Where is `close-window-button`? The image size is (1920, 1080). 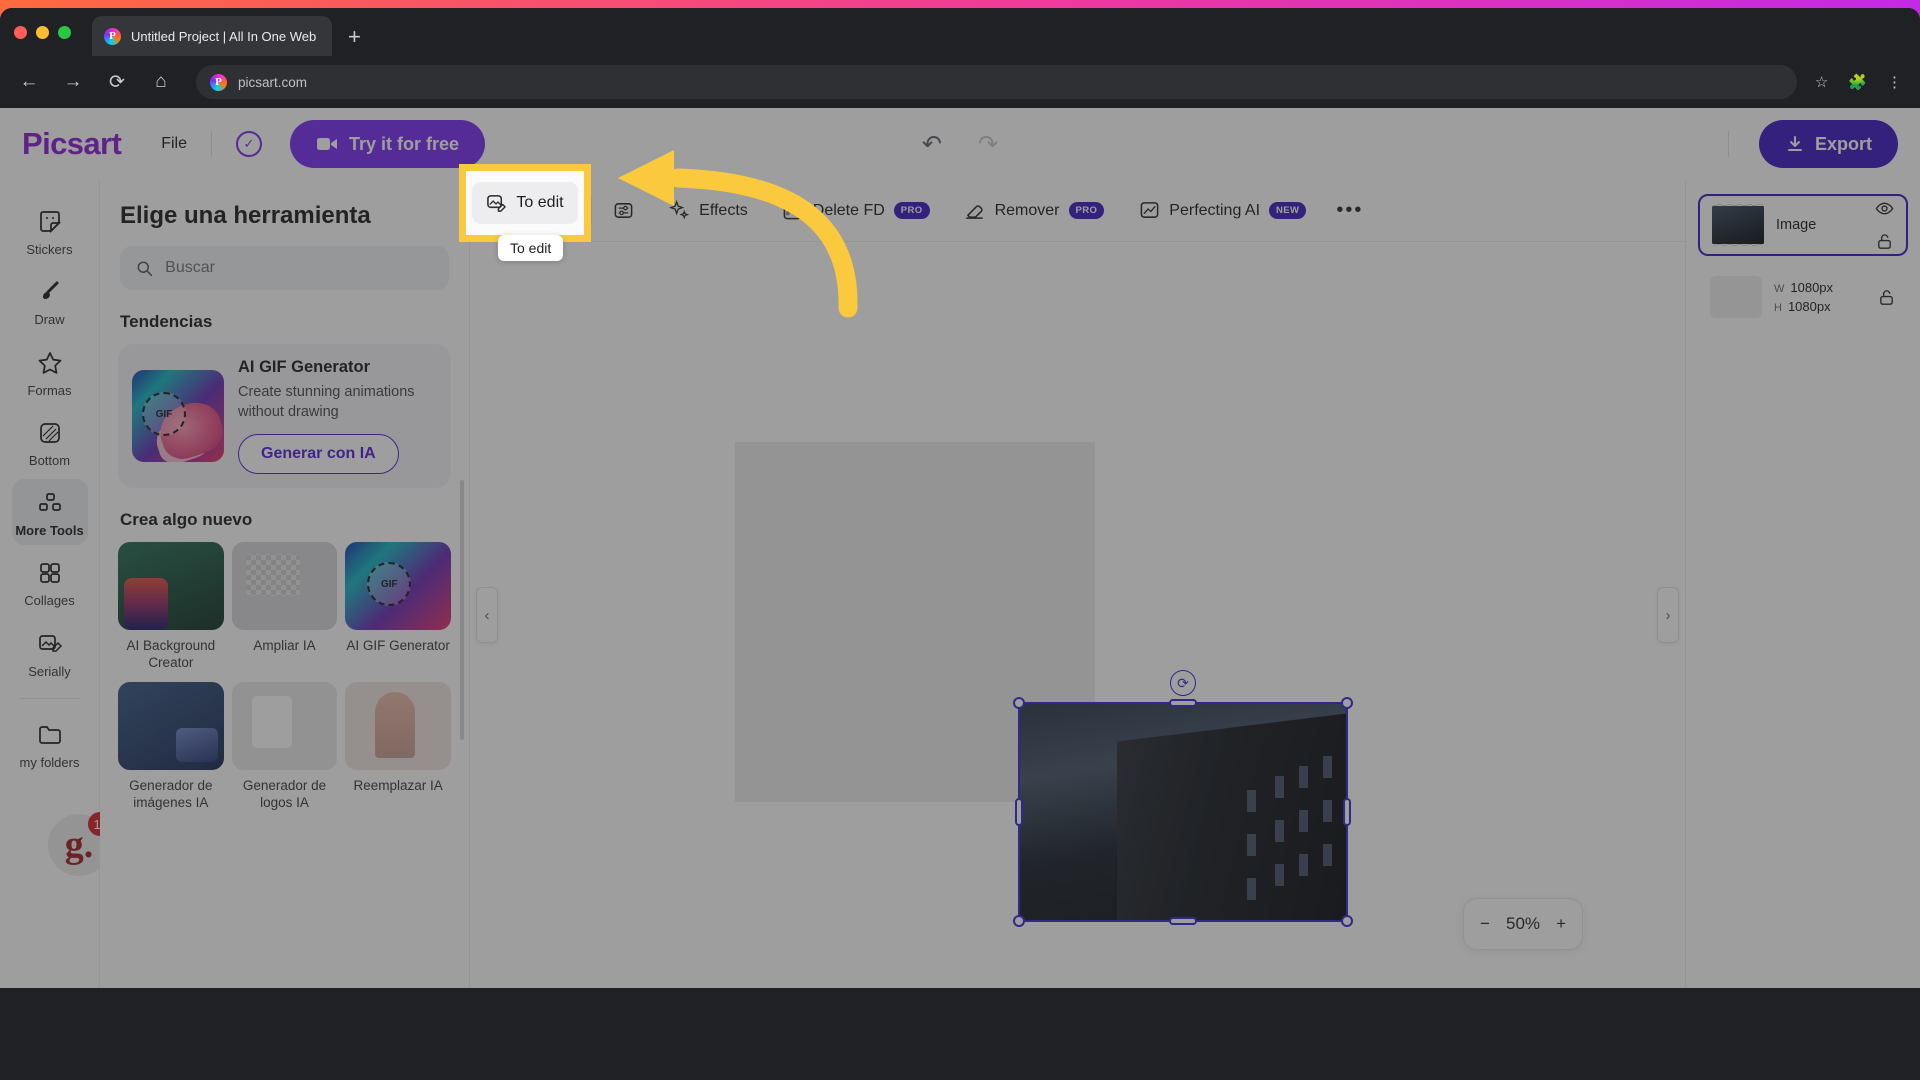 close-window-button is located at coordinates (20, 32).